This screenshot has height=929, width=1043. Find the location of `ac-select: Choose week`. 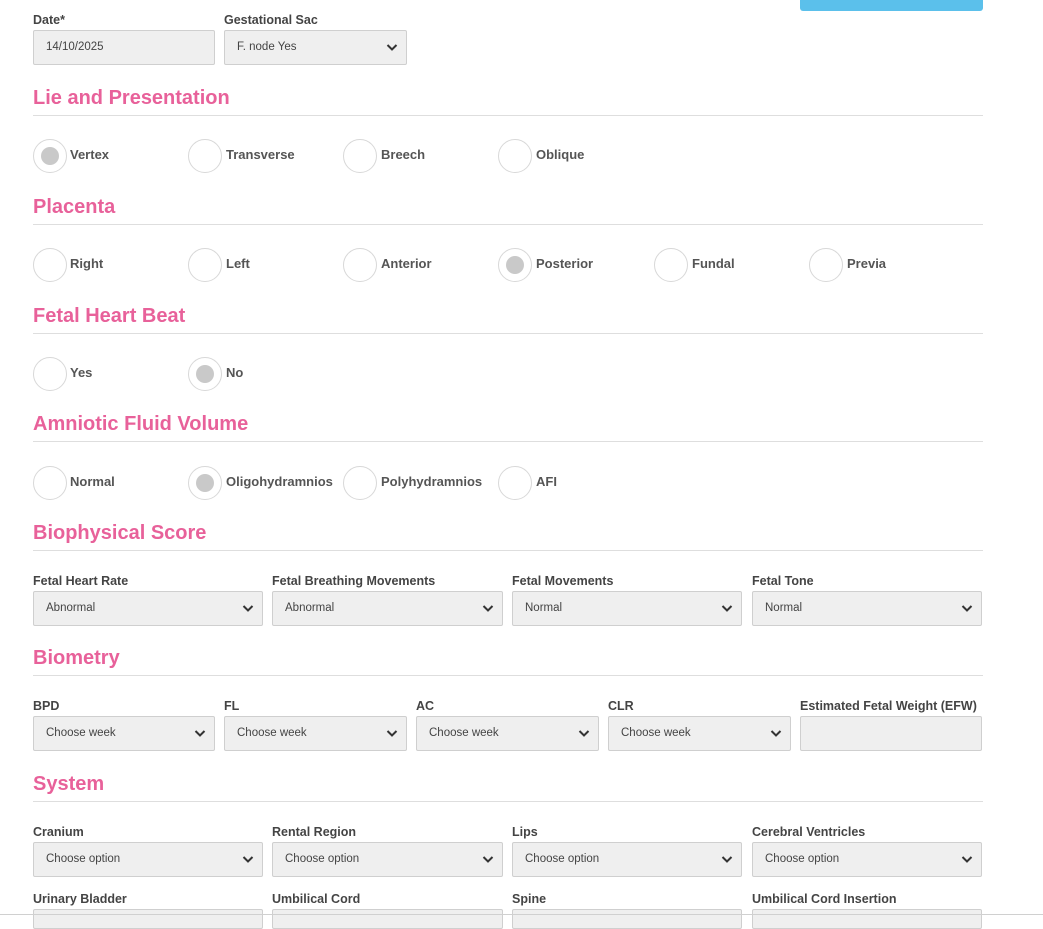

ac-select: Choose week is located at coordinates (507, 733).